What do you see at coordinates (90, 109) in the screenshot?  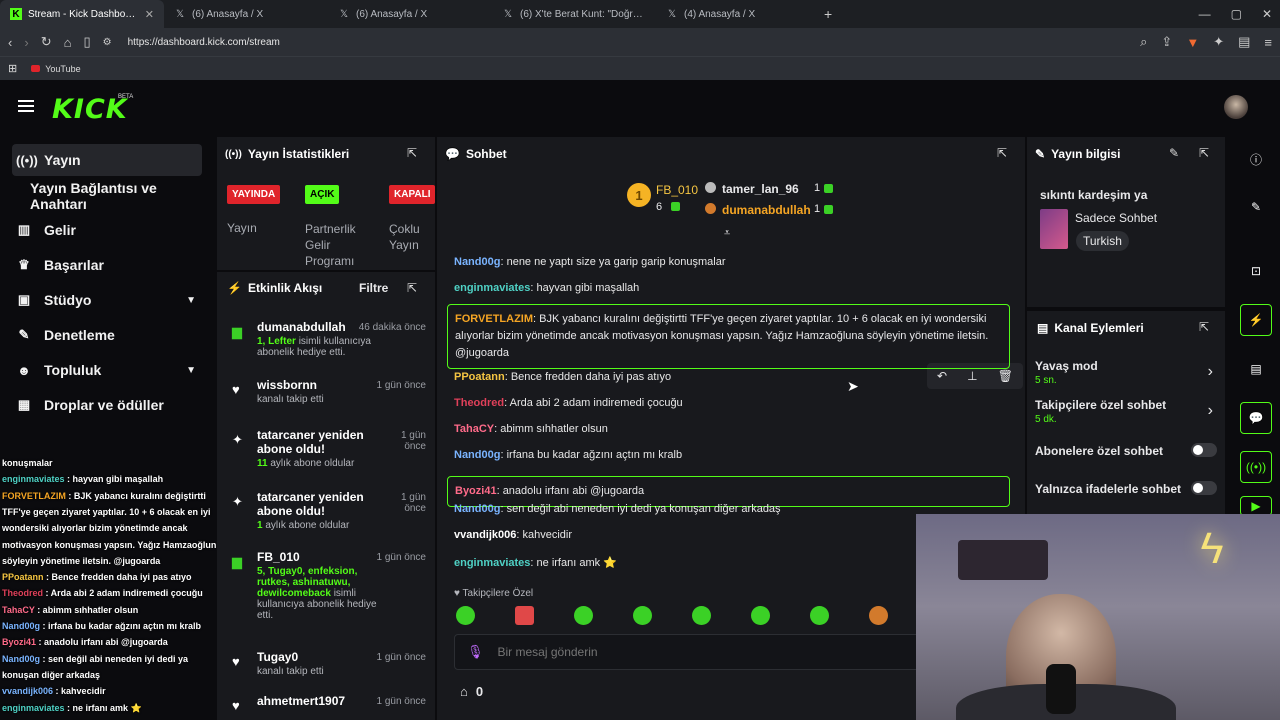 I see `kick-logo: KICK` at bounding box center [90, 109].